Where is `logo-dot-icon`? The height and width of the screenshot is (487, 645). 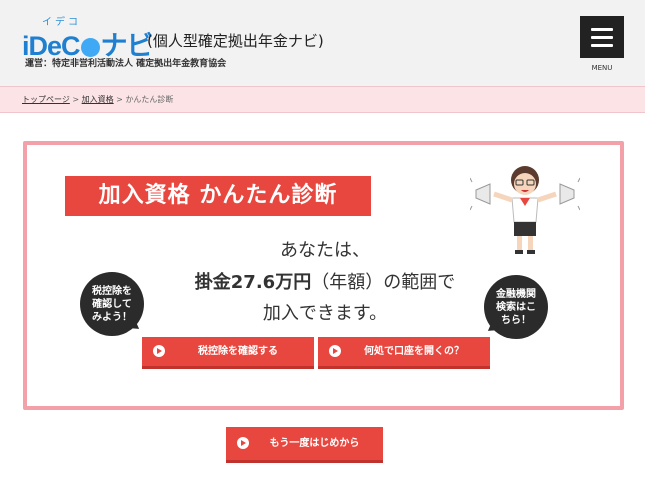 logo-dot-icon is located at coordinates (90, 47).